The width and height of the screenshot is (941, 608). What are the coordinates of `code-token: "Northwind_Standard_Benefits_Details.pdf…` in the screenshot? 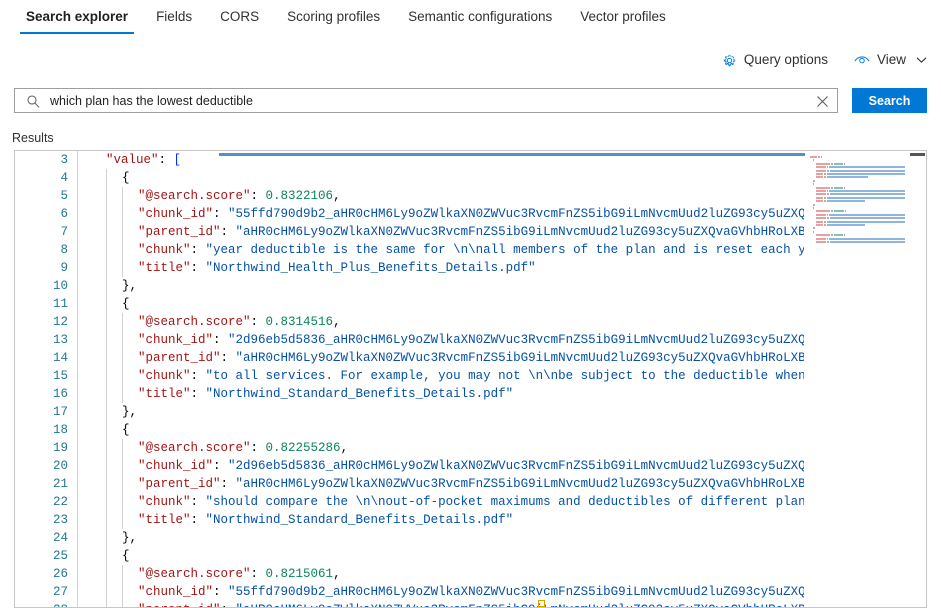 It's located at (359, 520).